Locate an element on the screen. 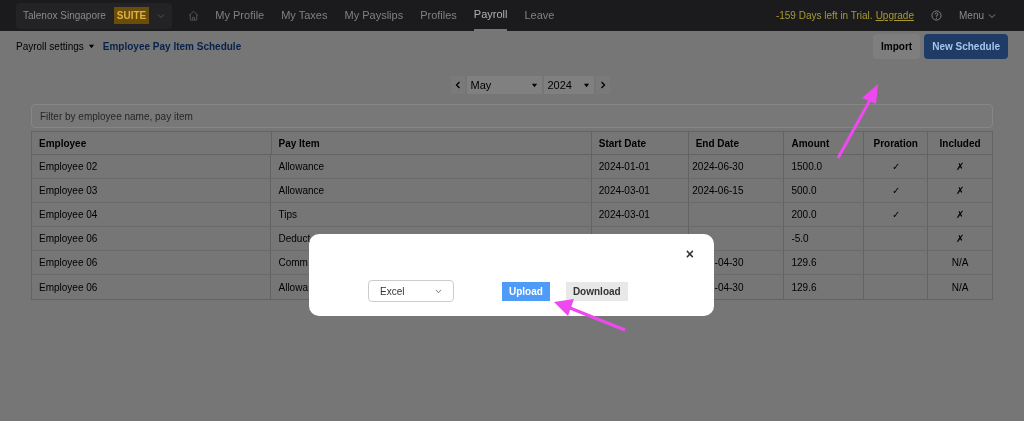  chevron-right-icon is located at coordinates (602, 85).